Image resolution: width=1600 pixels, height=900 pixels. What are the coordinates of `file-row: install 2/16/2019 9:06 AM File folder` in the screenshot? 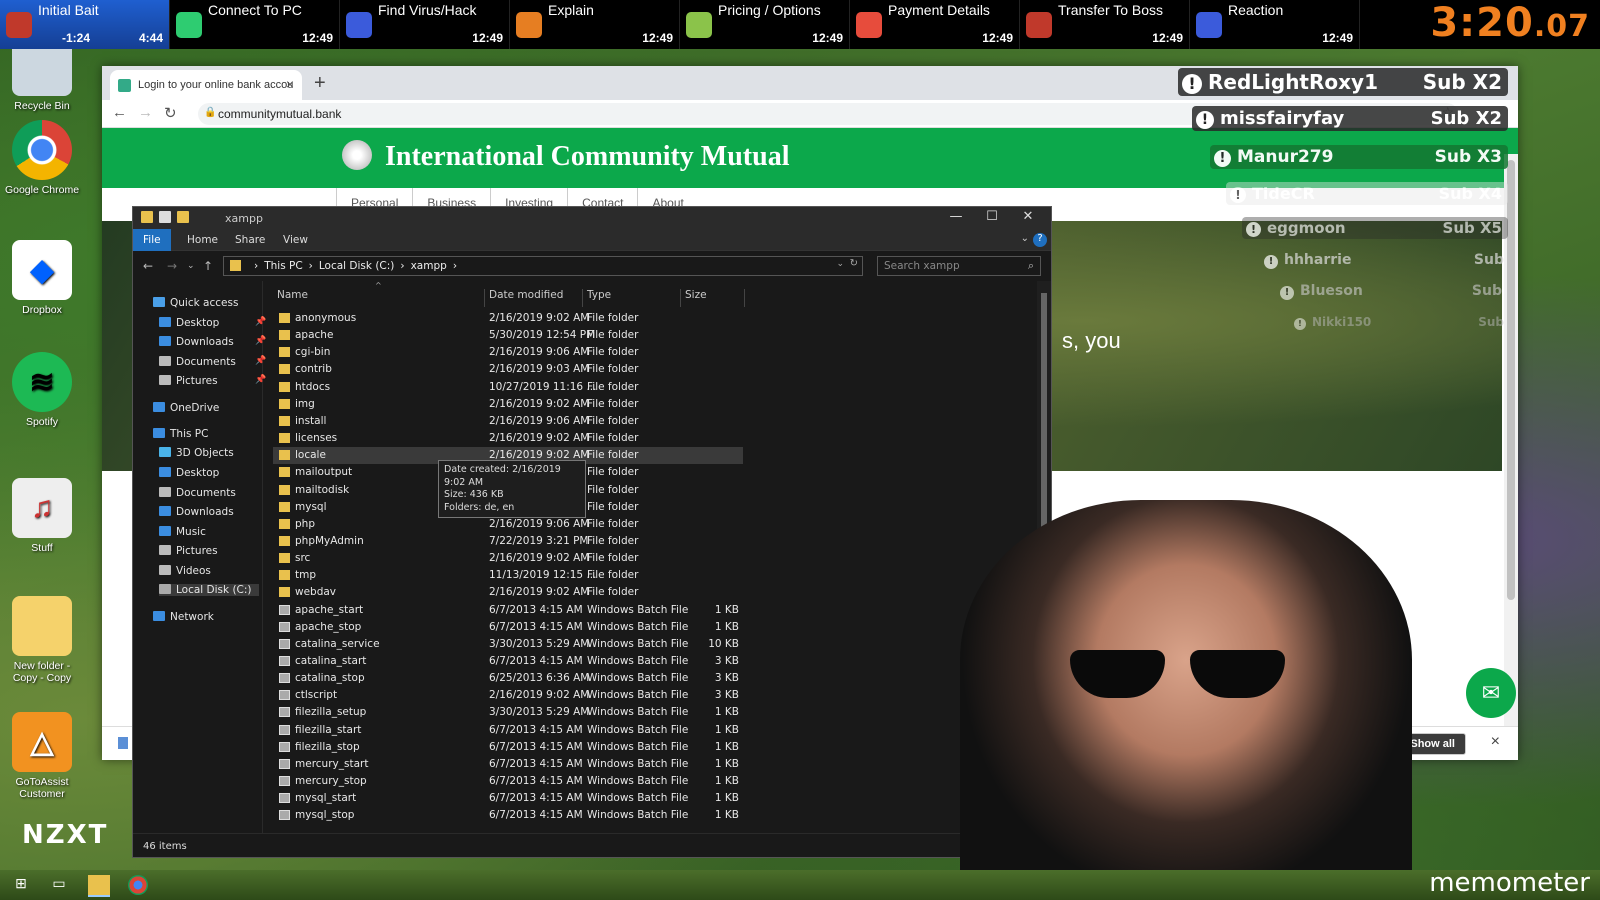 It's located at (508, 421).